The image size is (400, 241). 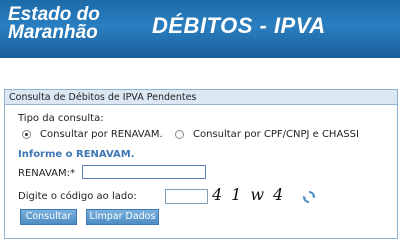 What do you see at coordinates (179, 134) in the screenshot?
I see `radio-cpf-chassi` at bounding box center [179, 134].